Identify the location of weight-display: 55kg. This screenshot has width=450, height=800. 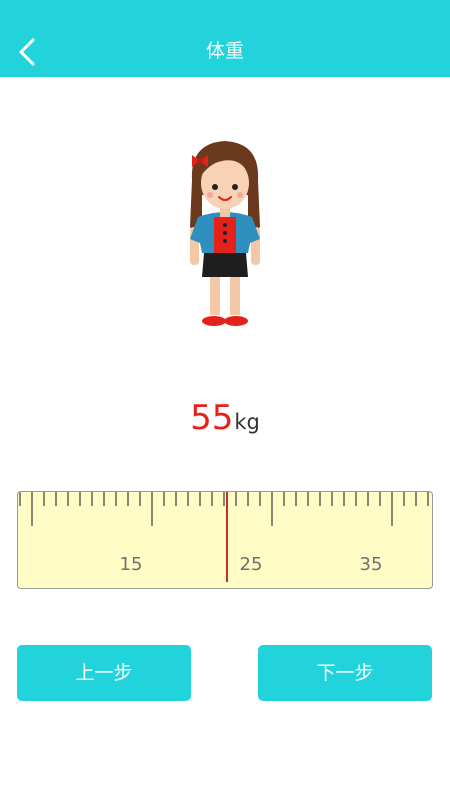
(225, 418).